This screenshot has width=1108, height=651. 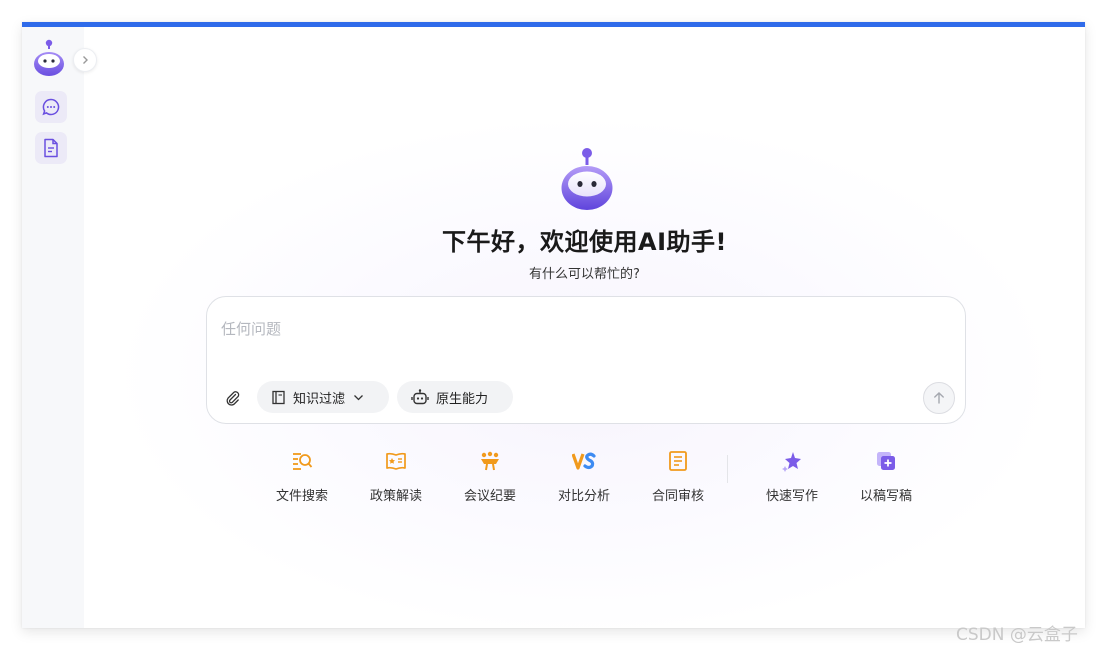 I want to click on knowledge-filter-label: 知识过滤, so click(x=319, y=399).